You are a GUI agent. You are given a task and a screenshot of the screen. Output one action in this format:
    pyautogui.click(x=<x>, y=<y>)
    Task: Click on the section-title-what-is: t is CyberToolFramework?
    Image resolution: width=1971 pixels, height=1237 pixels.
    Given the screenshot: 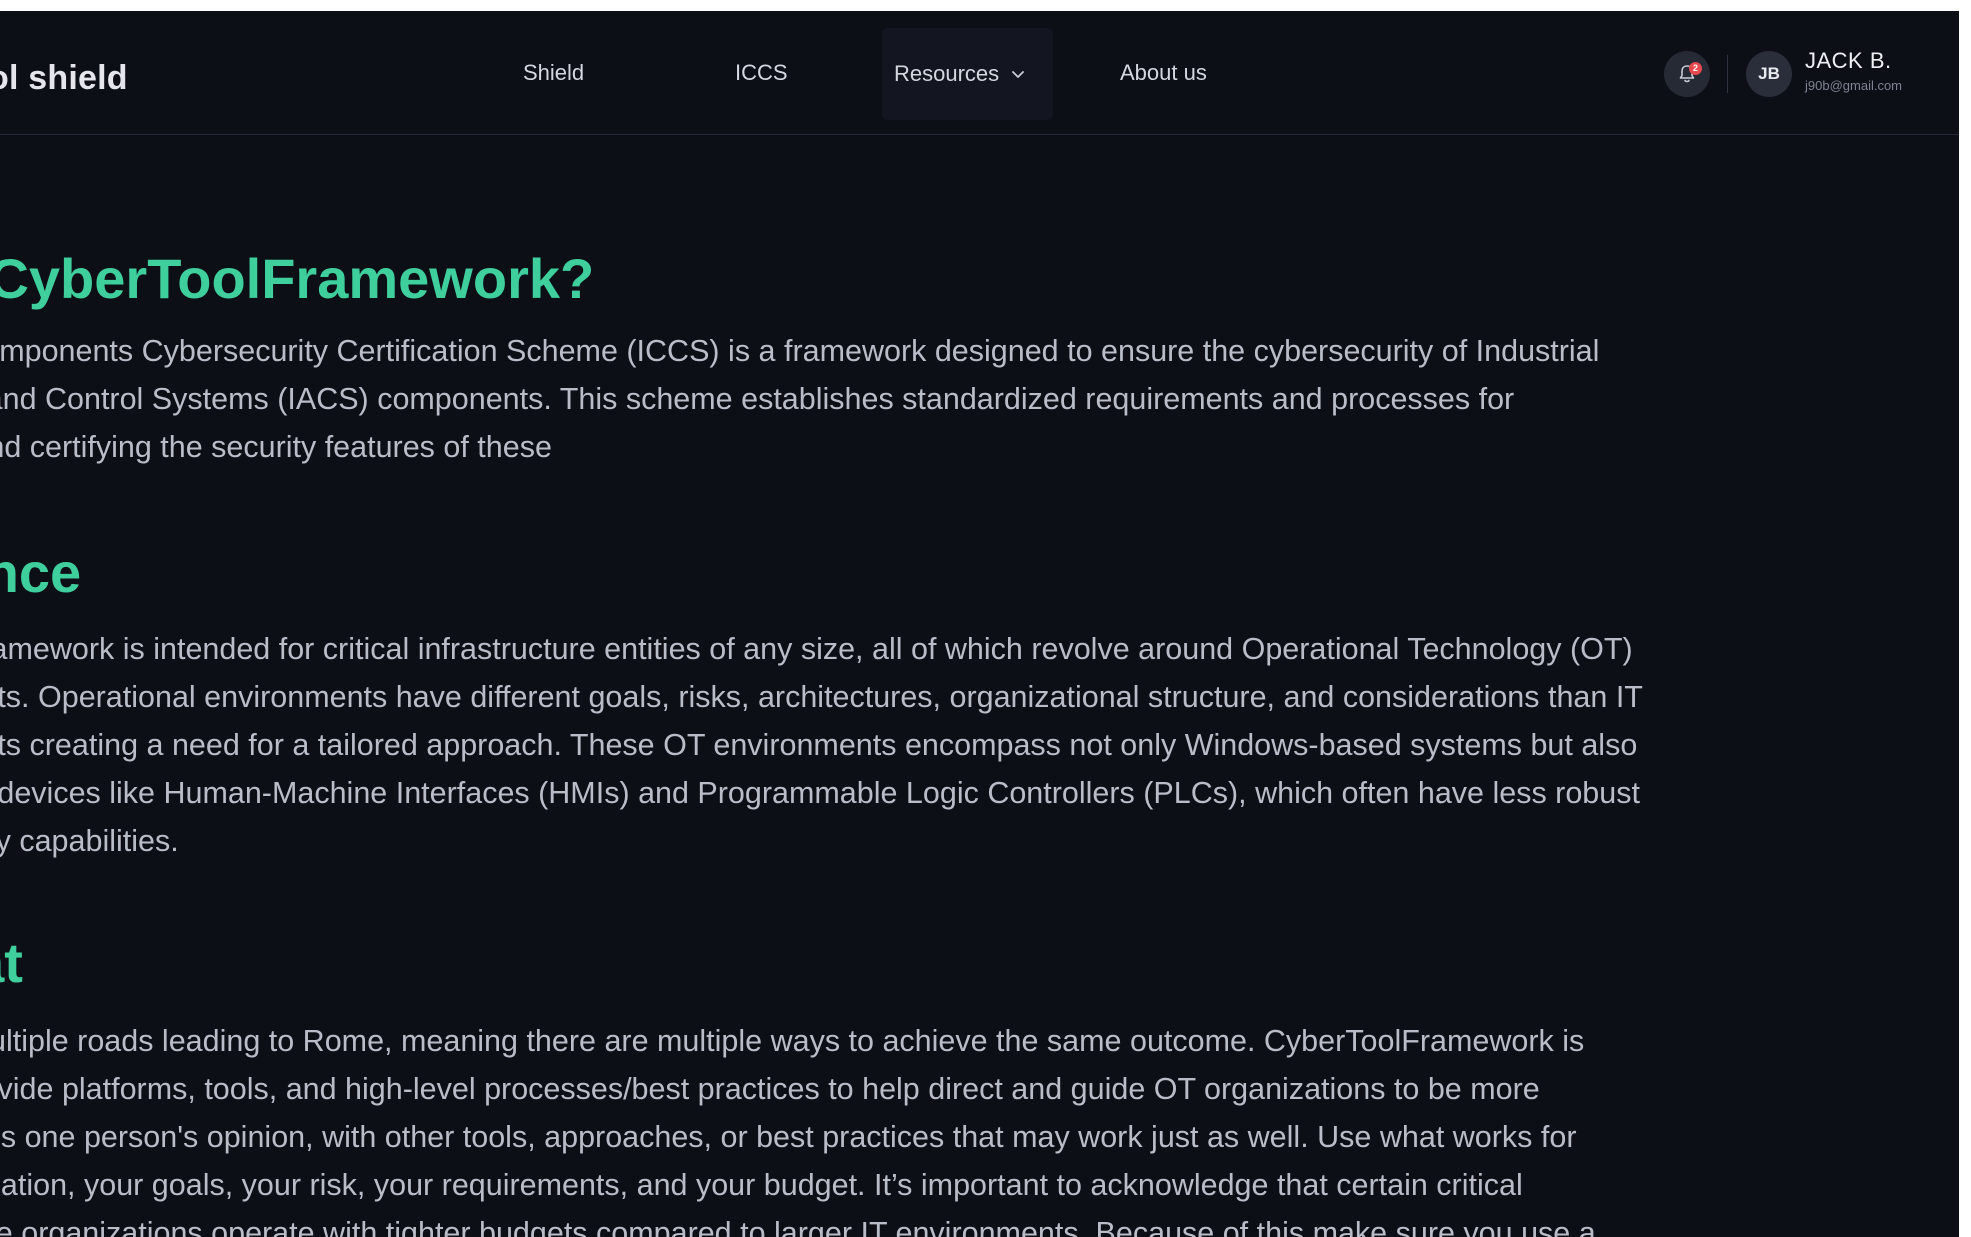 What is the action you would take?
    pyautogui.click(x=297, y=278)
    